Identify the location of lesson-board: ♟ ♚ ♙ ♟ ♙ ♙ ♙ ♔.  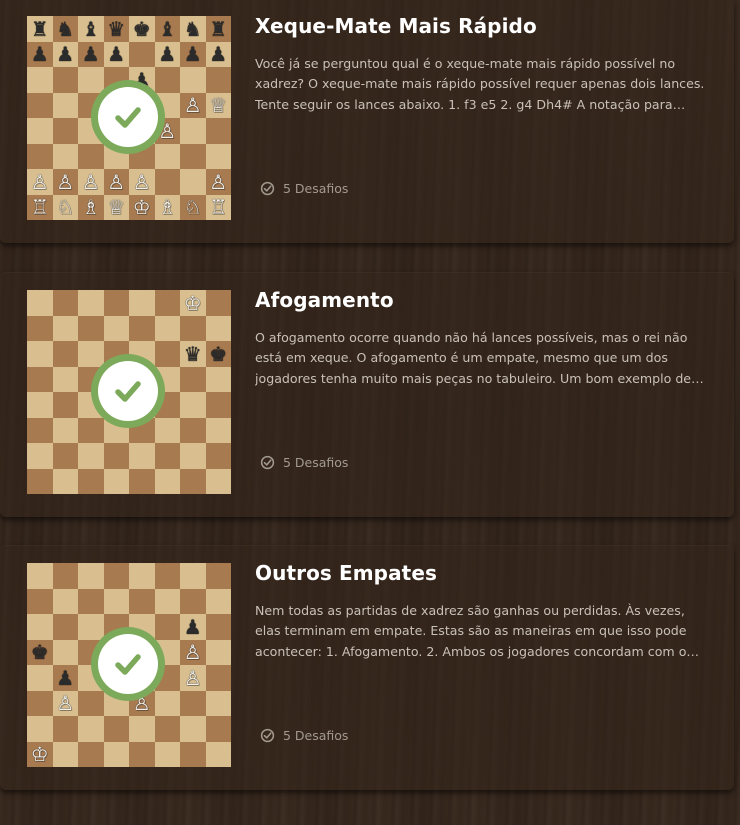
(129, 665).